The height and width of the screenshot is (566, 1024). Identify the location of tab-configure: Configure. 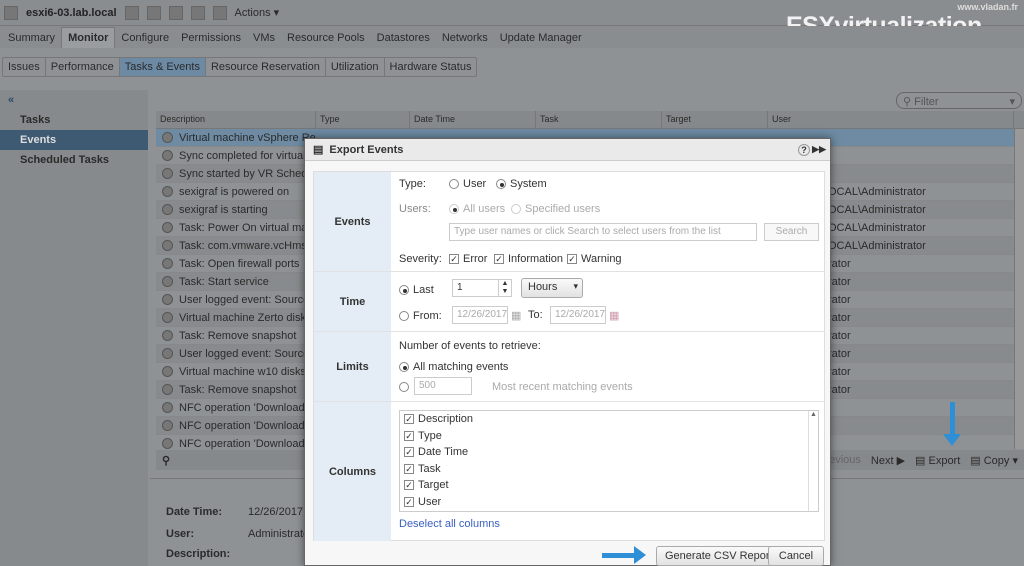
(145, 38).